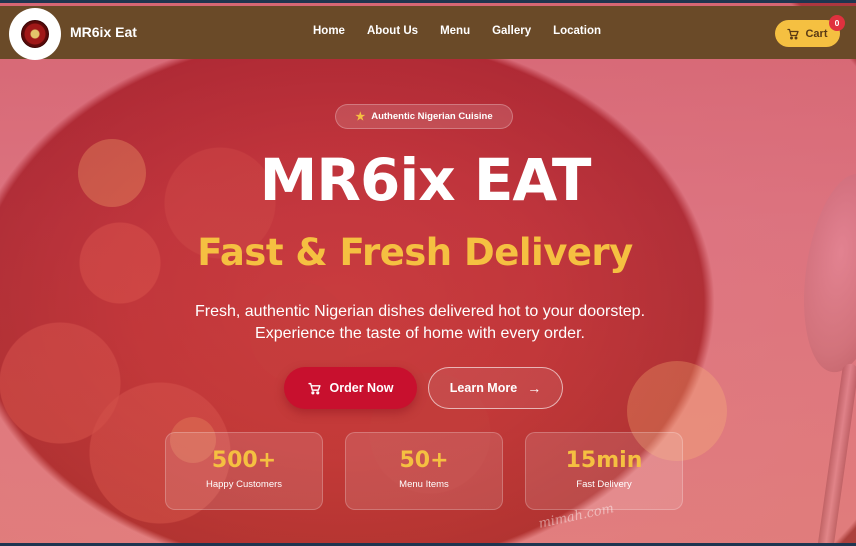 This screenshot has height=546, width=856. Describe the element at coordinates (361, 388) in the screenshot. I see `order-now-label: Order Now` at that location.